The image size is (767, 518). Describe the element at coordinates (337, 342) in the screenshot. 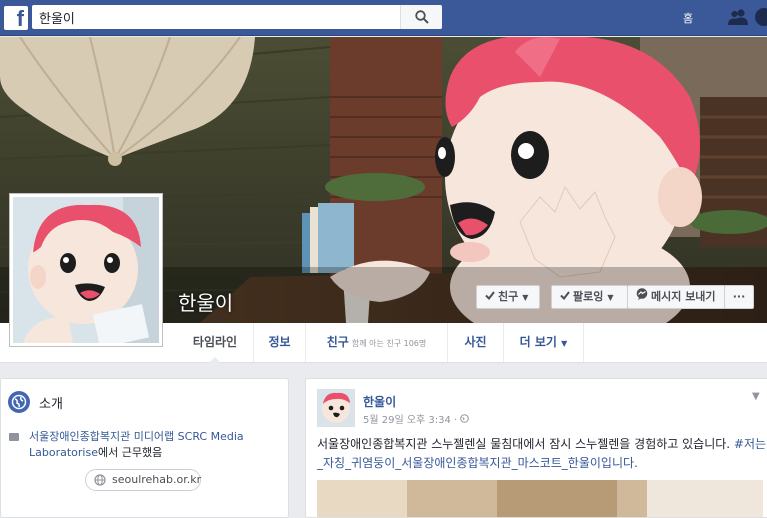

I see `tab-friends-label: 친구` at that location.